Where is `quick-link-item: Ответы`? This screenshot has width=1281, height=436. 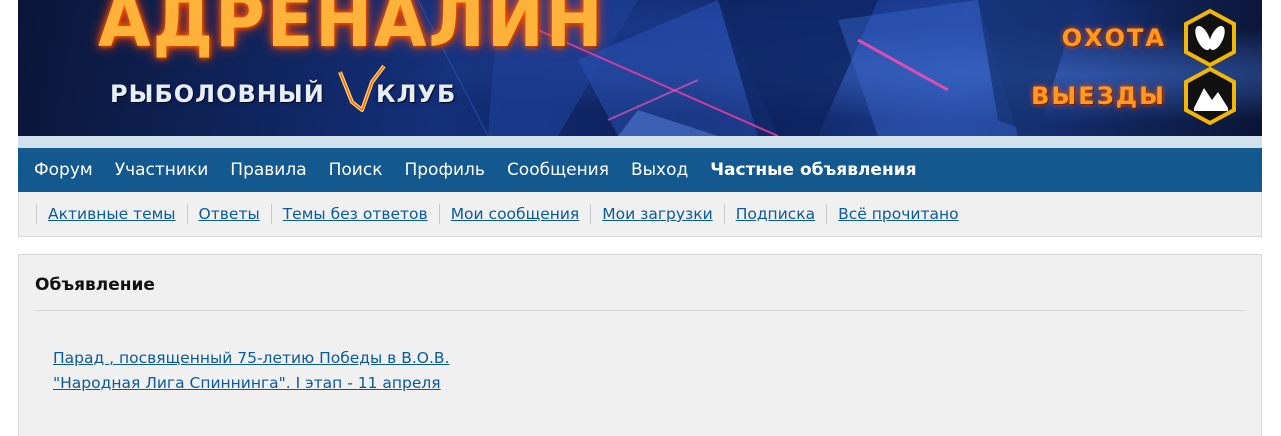 quick-link-item: Ответы is located at coordinates (228, 214).